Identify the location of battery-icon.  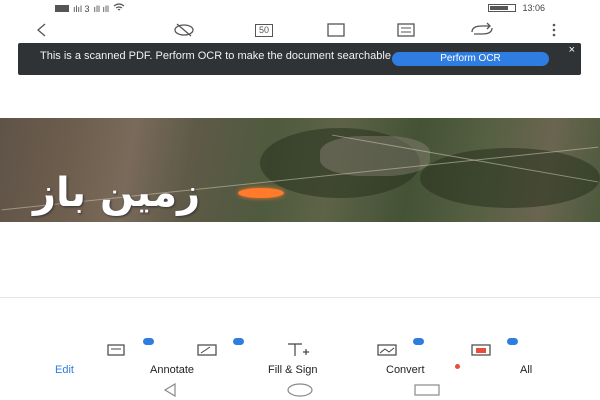
(502, 8).